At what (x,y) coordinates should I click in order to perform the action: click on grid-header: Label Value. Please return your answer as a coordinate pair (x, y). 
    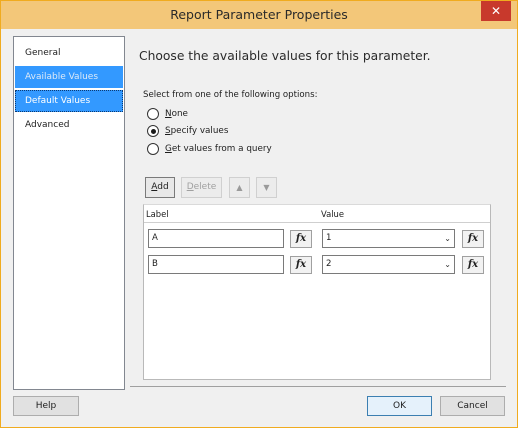
    Looking at the image, I should click on (317, 214).